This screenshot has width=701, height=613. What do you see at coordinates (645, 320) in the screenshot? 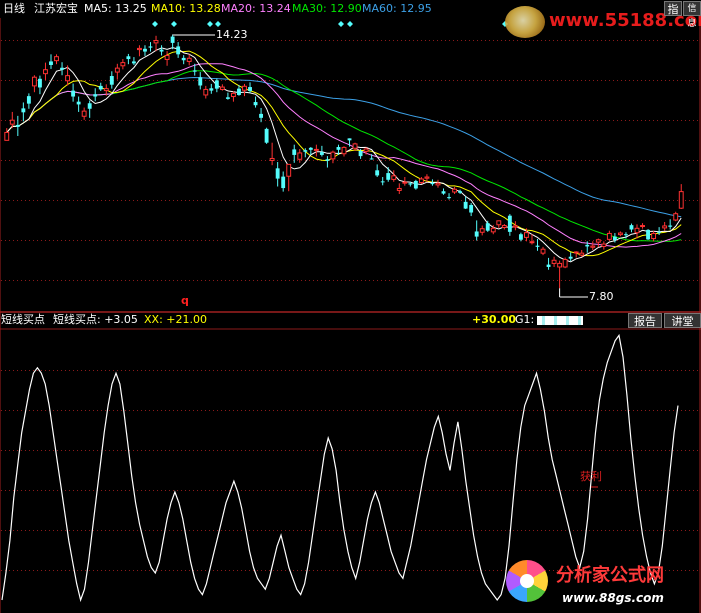
I see `report-button: 报告` at bounding box center [645, 320].